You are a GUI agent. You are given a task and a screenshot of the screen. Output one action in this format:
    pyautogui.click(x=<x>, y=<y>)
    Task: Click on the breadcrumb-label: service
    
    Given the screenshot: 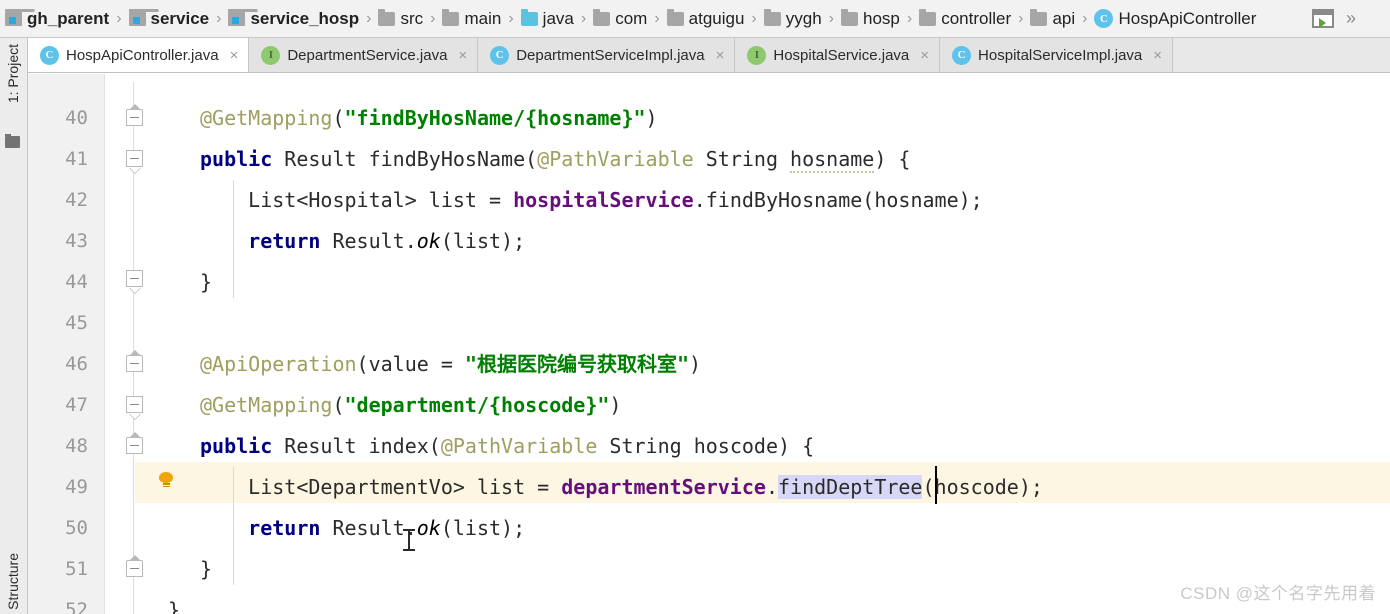 What is the action you would take?
    pyautogui.click(x=180, y=18)
    